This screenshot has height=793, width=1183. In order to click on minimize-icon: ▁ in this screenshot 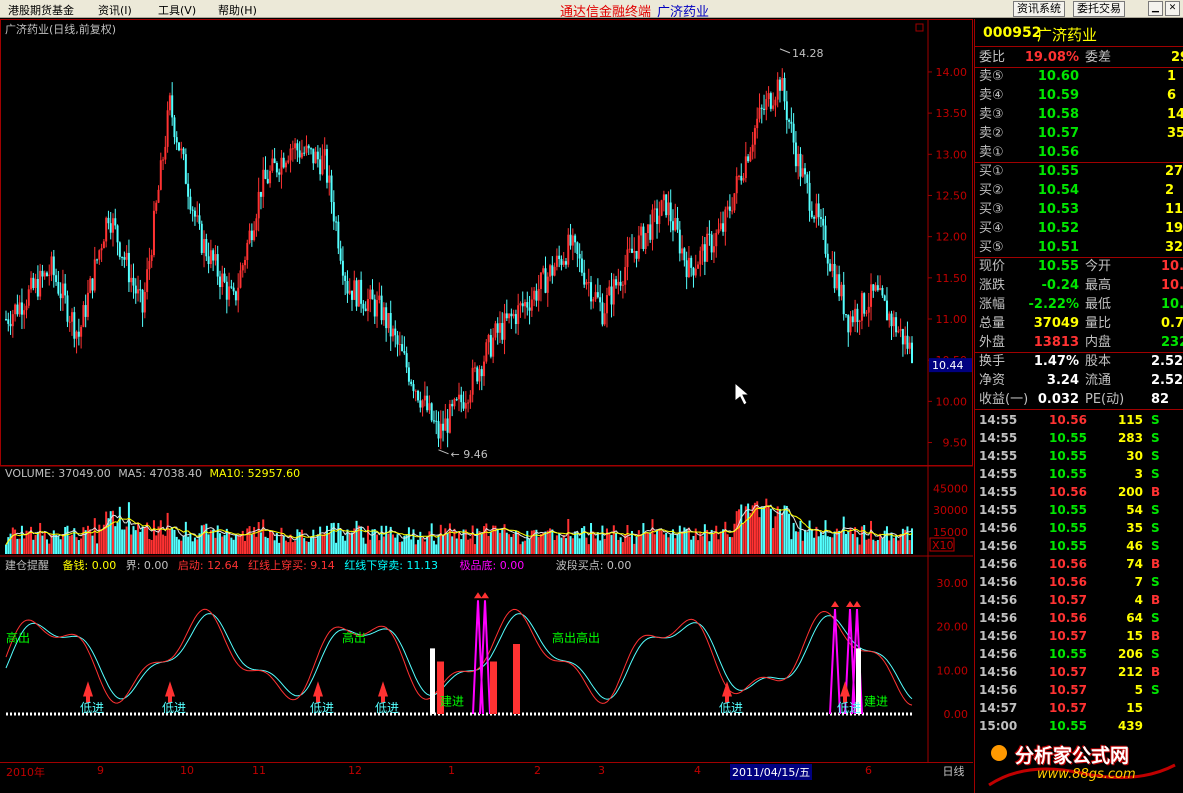, I will do `click(1155, 8)`.